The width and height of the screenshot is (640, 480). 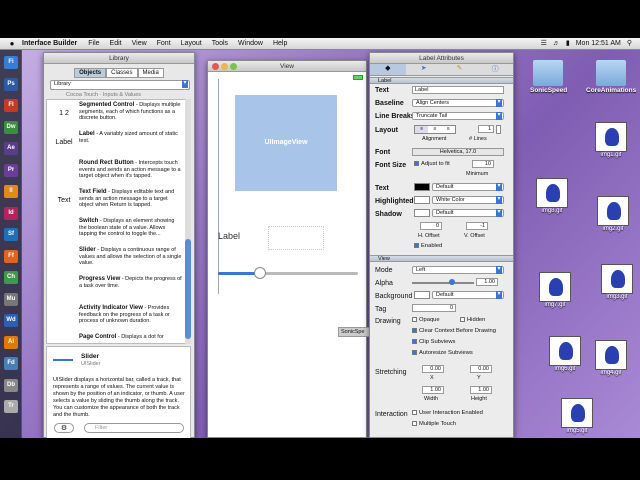 What do you see at coordinates (11, 105) in the screenshot?
I see `dock-app-icon: Fl` at bounding box center [11, 105].